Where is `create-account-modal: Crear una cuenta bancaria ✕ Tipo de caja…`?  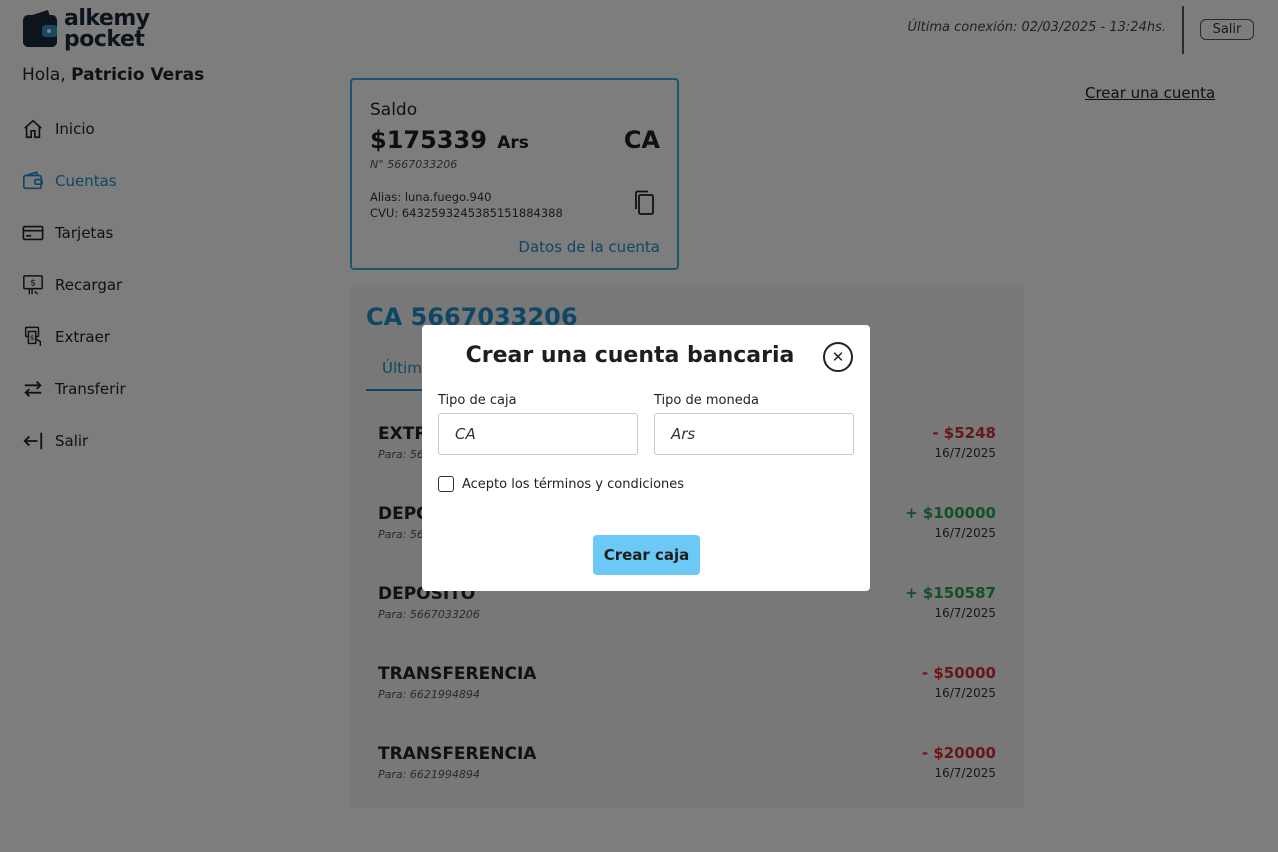
create-account-modal: Crear una cuenta bancaria ✕ Tipo de caja… is located at coordinates (646, 458).